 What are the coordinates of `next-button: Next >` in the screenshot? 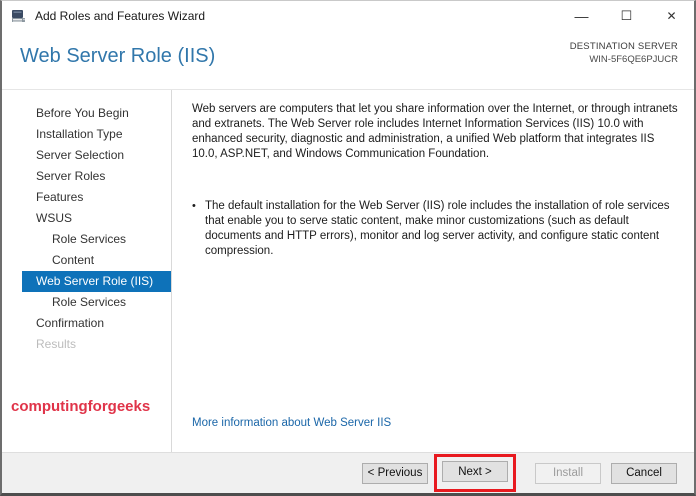 It's located at (475, 471).